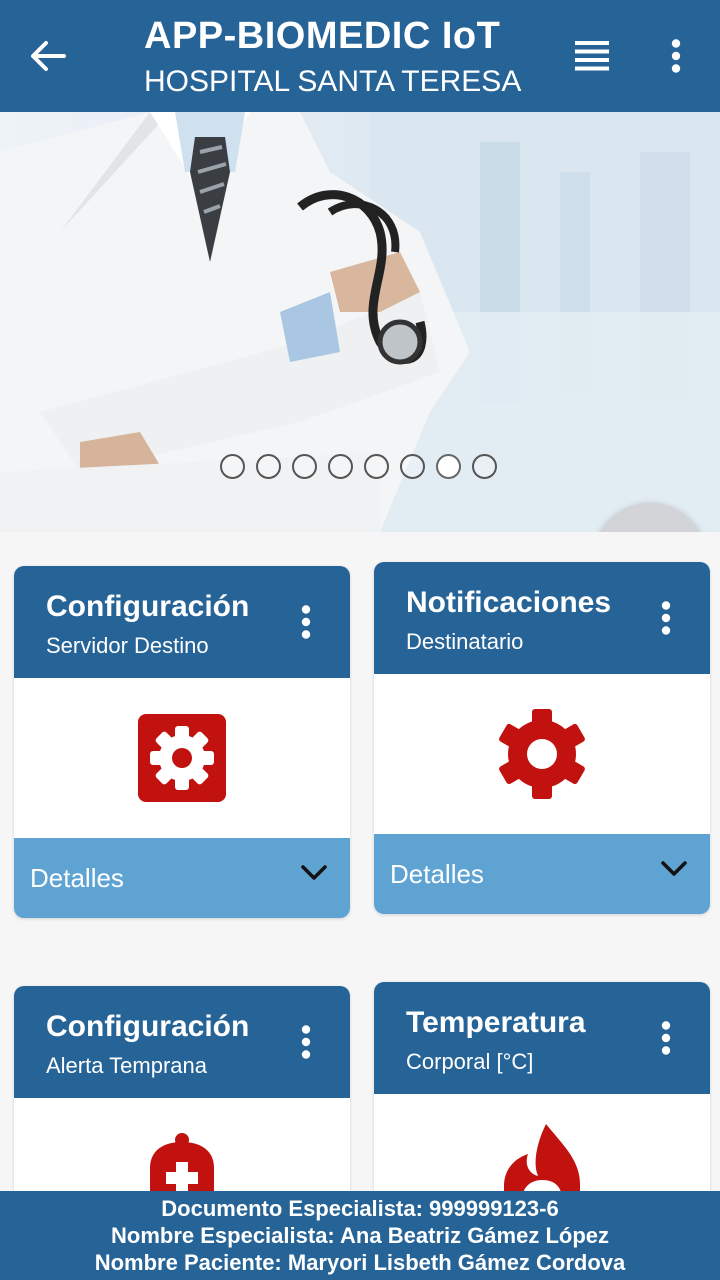  What do you see at coordinates (322, 36) in the screenshot?
I see `app-title: APP-BIOMEDIC IoT` at bounding box center [322, 36].